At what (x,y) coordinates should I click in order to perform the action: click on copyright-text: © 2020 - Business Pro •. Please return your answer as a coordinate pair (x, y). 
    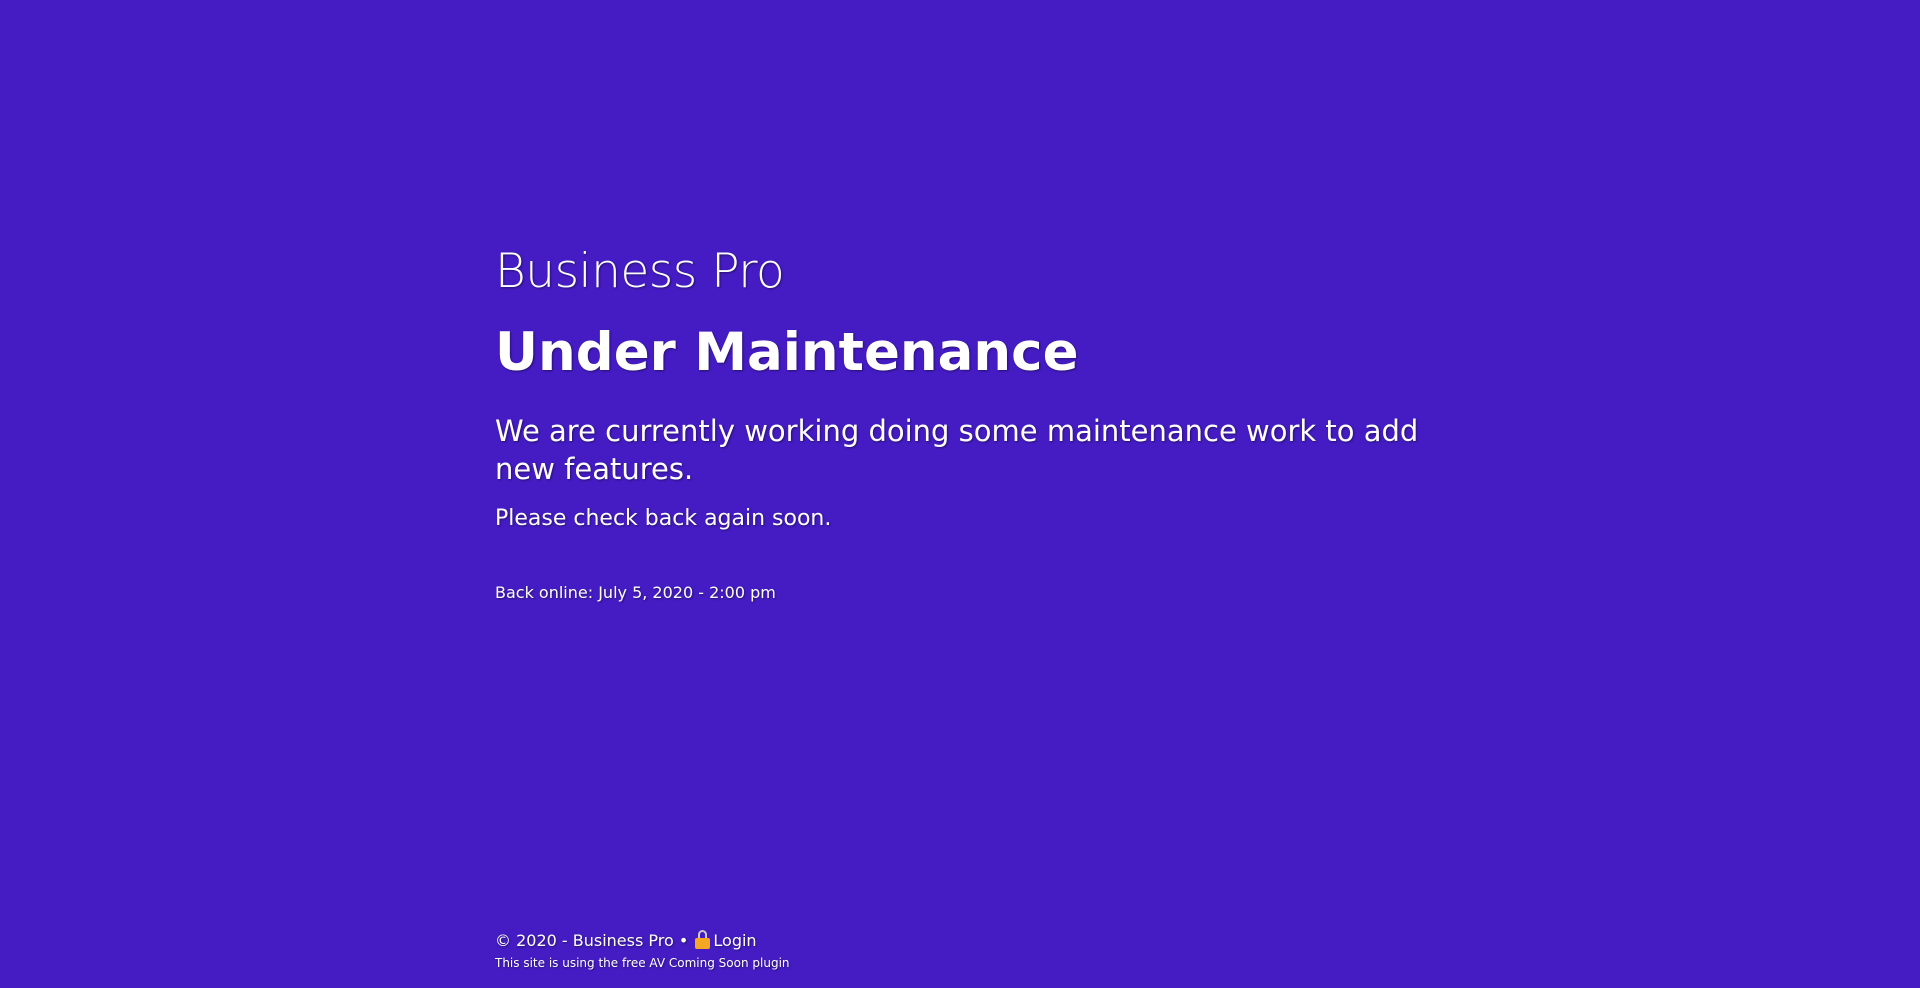
    Looking at the image, I should click on (592, 940).